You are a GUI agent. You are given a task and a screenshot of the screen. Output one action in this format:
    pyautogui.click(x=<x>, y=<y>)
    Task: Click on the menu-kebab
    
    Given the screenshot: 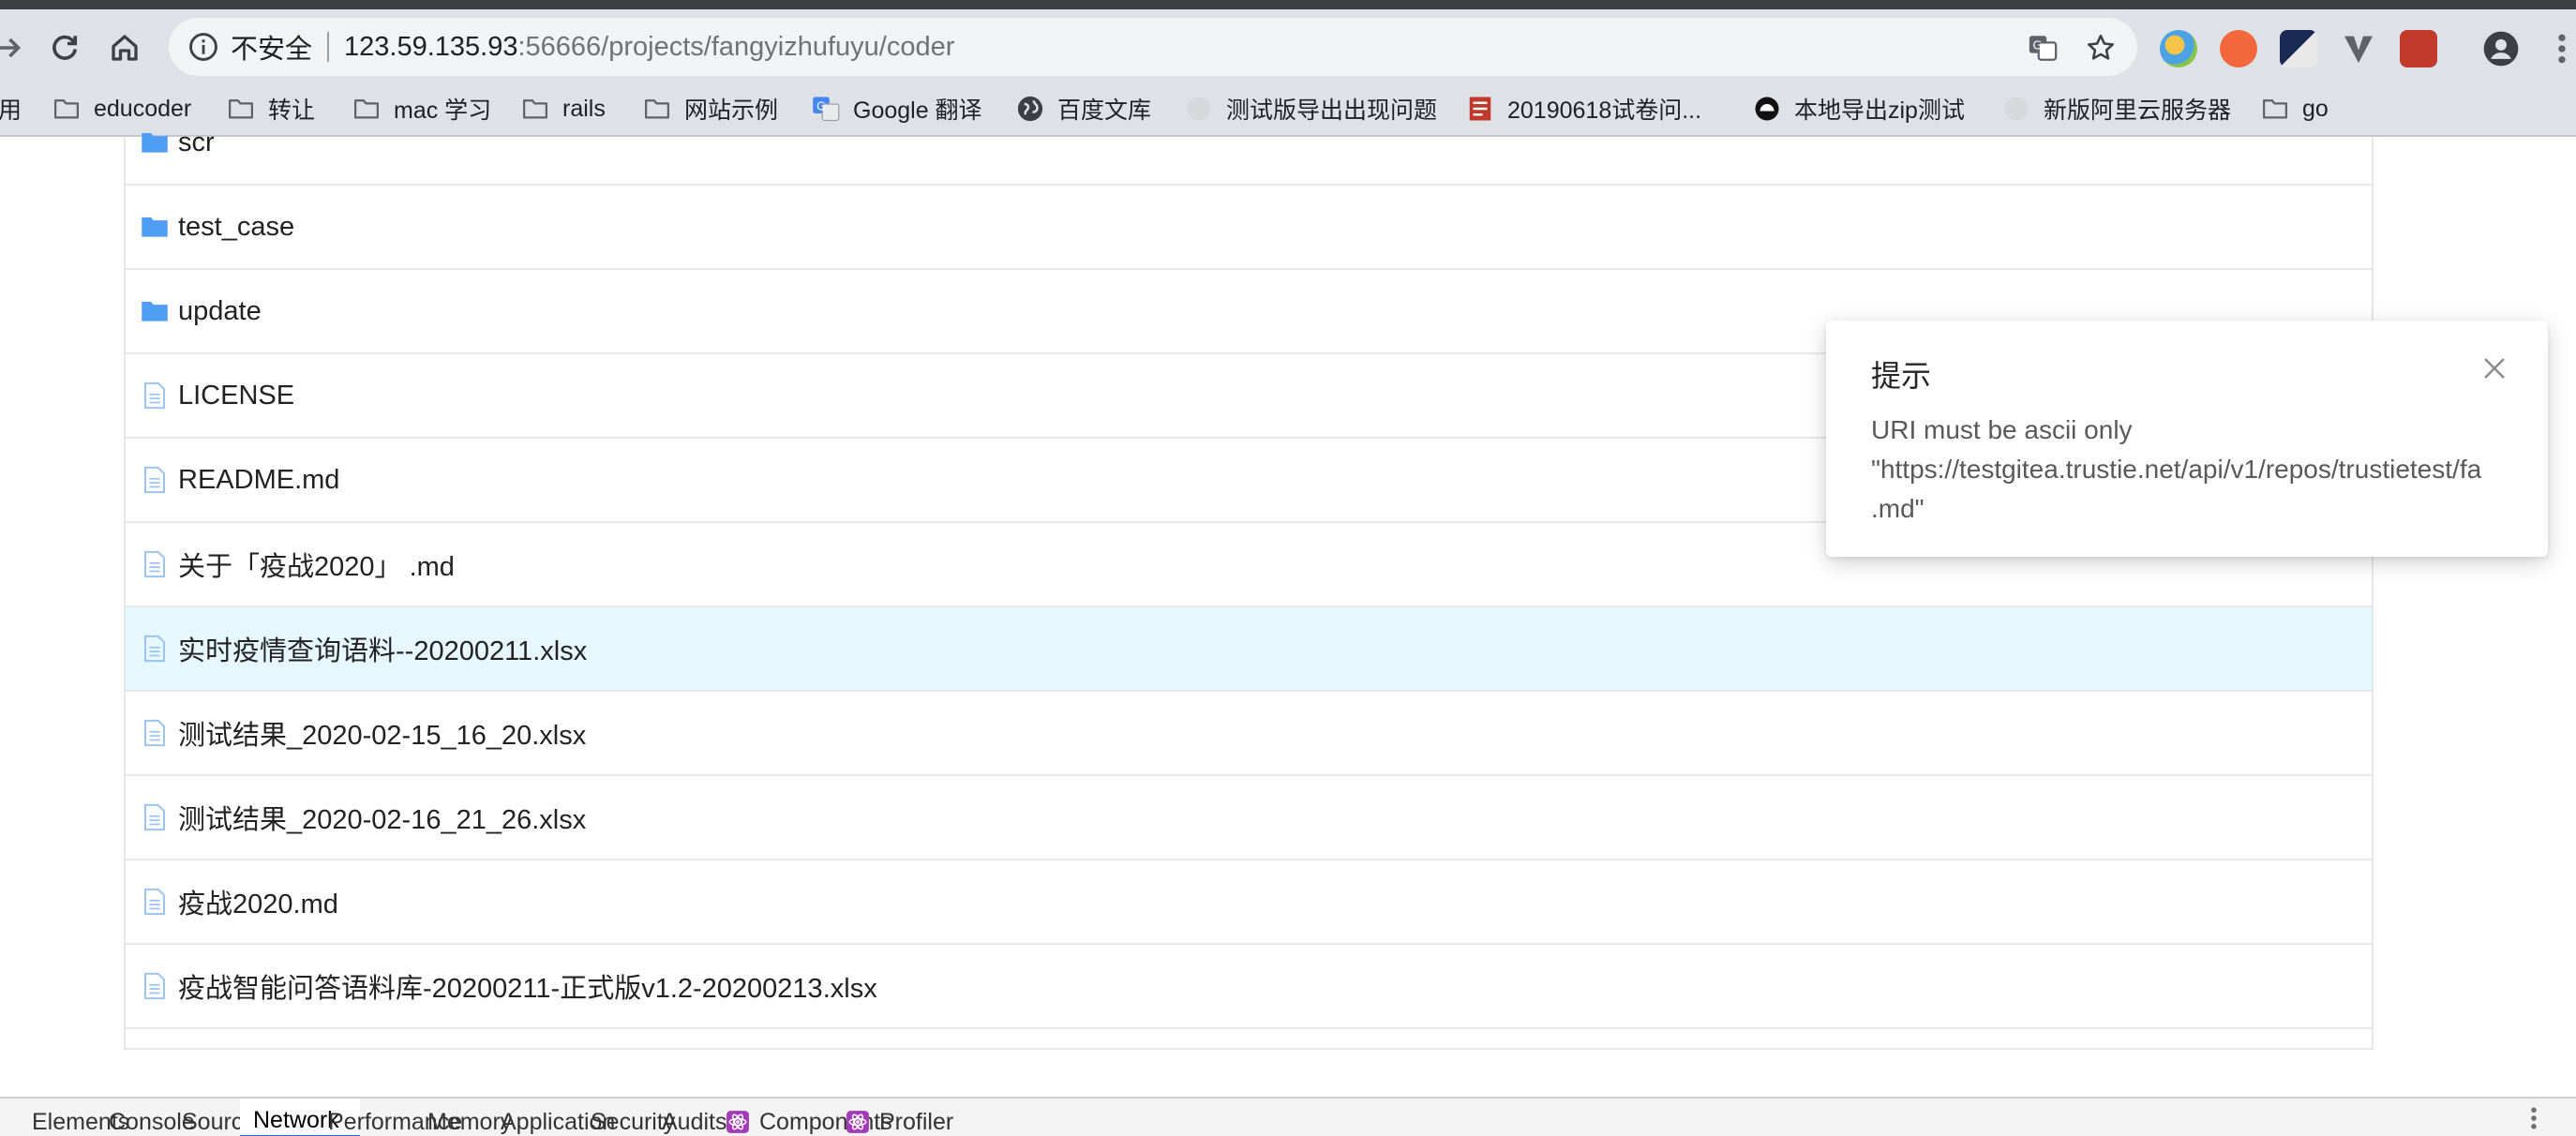 What is the action you would take?
    pyautogui.click(x=2562, y=49)
    